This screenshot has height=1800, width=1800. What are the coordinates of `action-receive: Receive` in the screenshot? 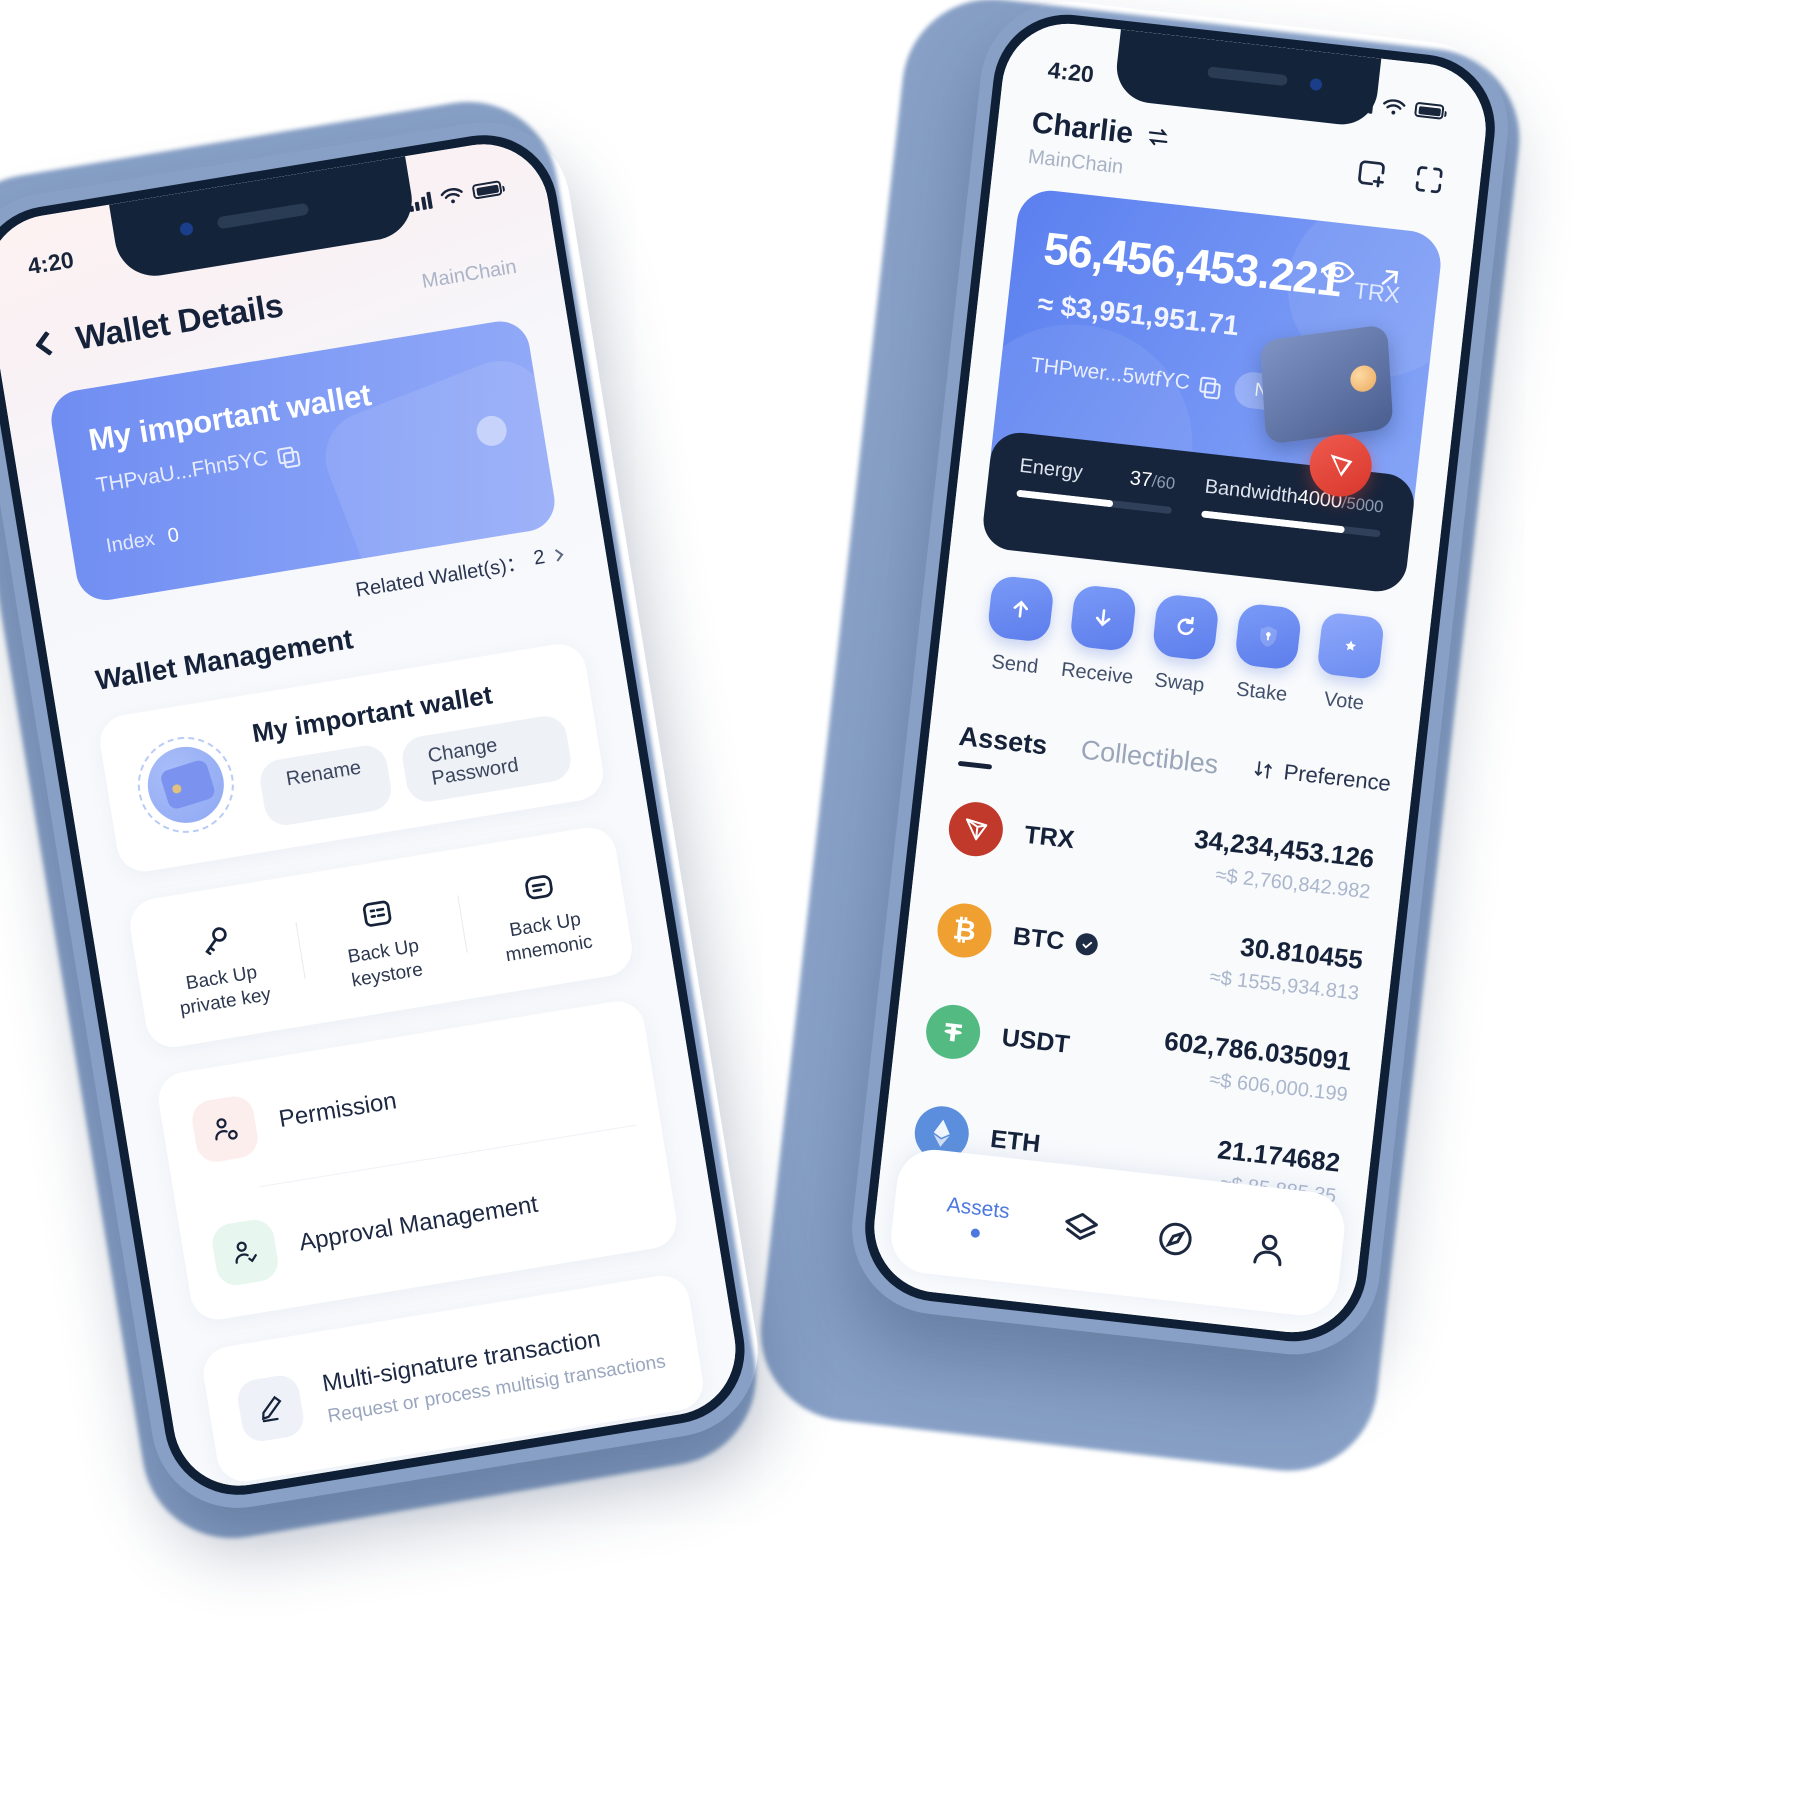 It's located at (1099, 652).